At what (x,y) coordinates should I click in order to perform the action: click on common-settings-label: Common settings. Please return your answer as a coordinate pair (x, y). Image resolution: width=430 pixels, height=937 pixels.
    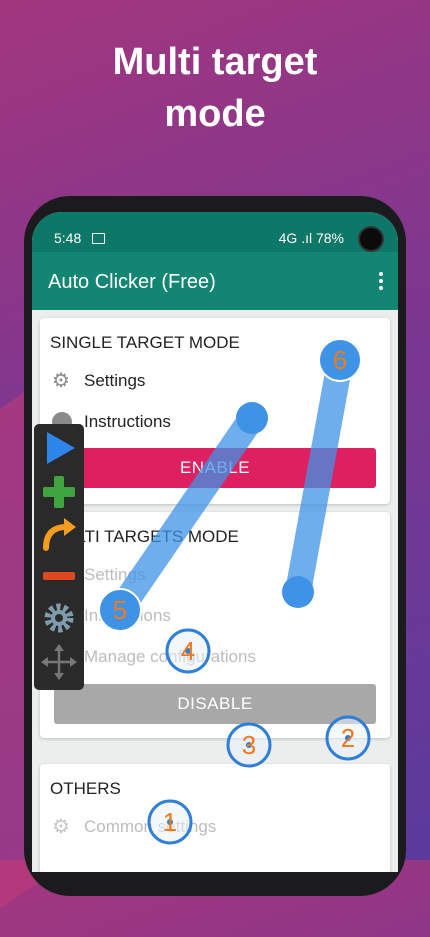
    Looking at the image, I should click on (150, 826).